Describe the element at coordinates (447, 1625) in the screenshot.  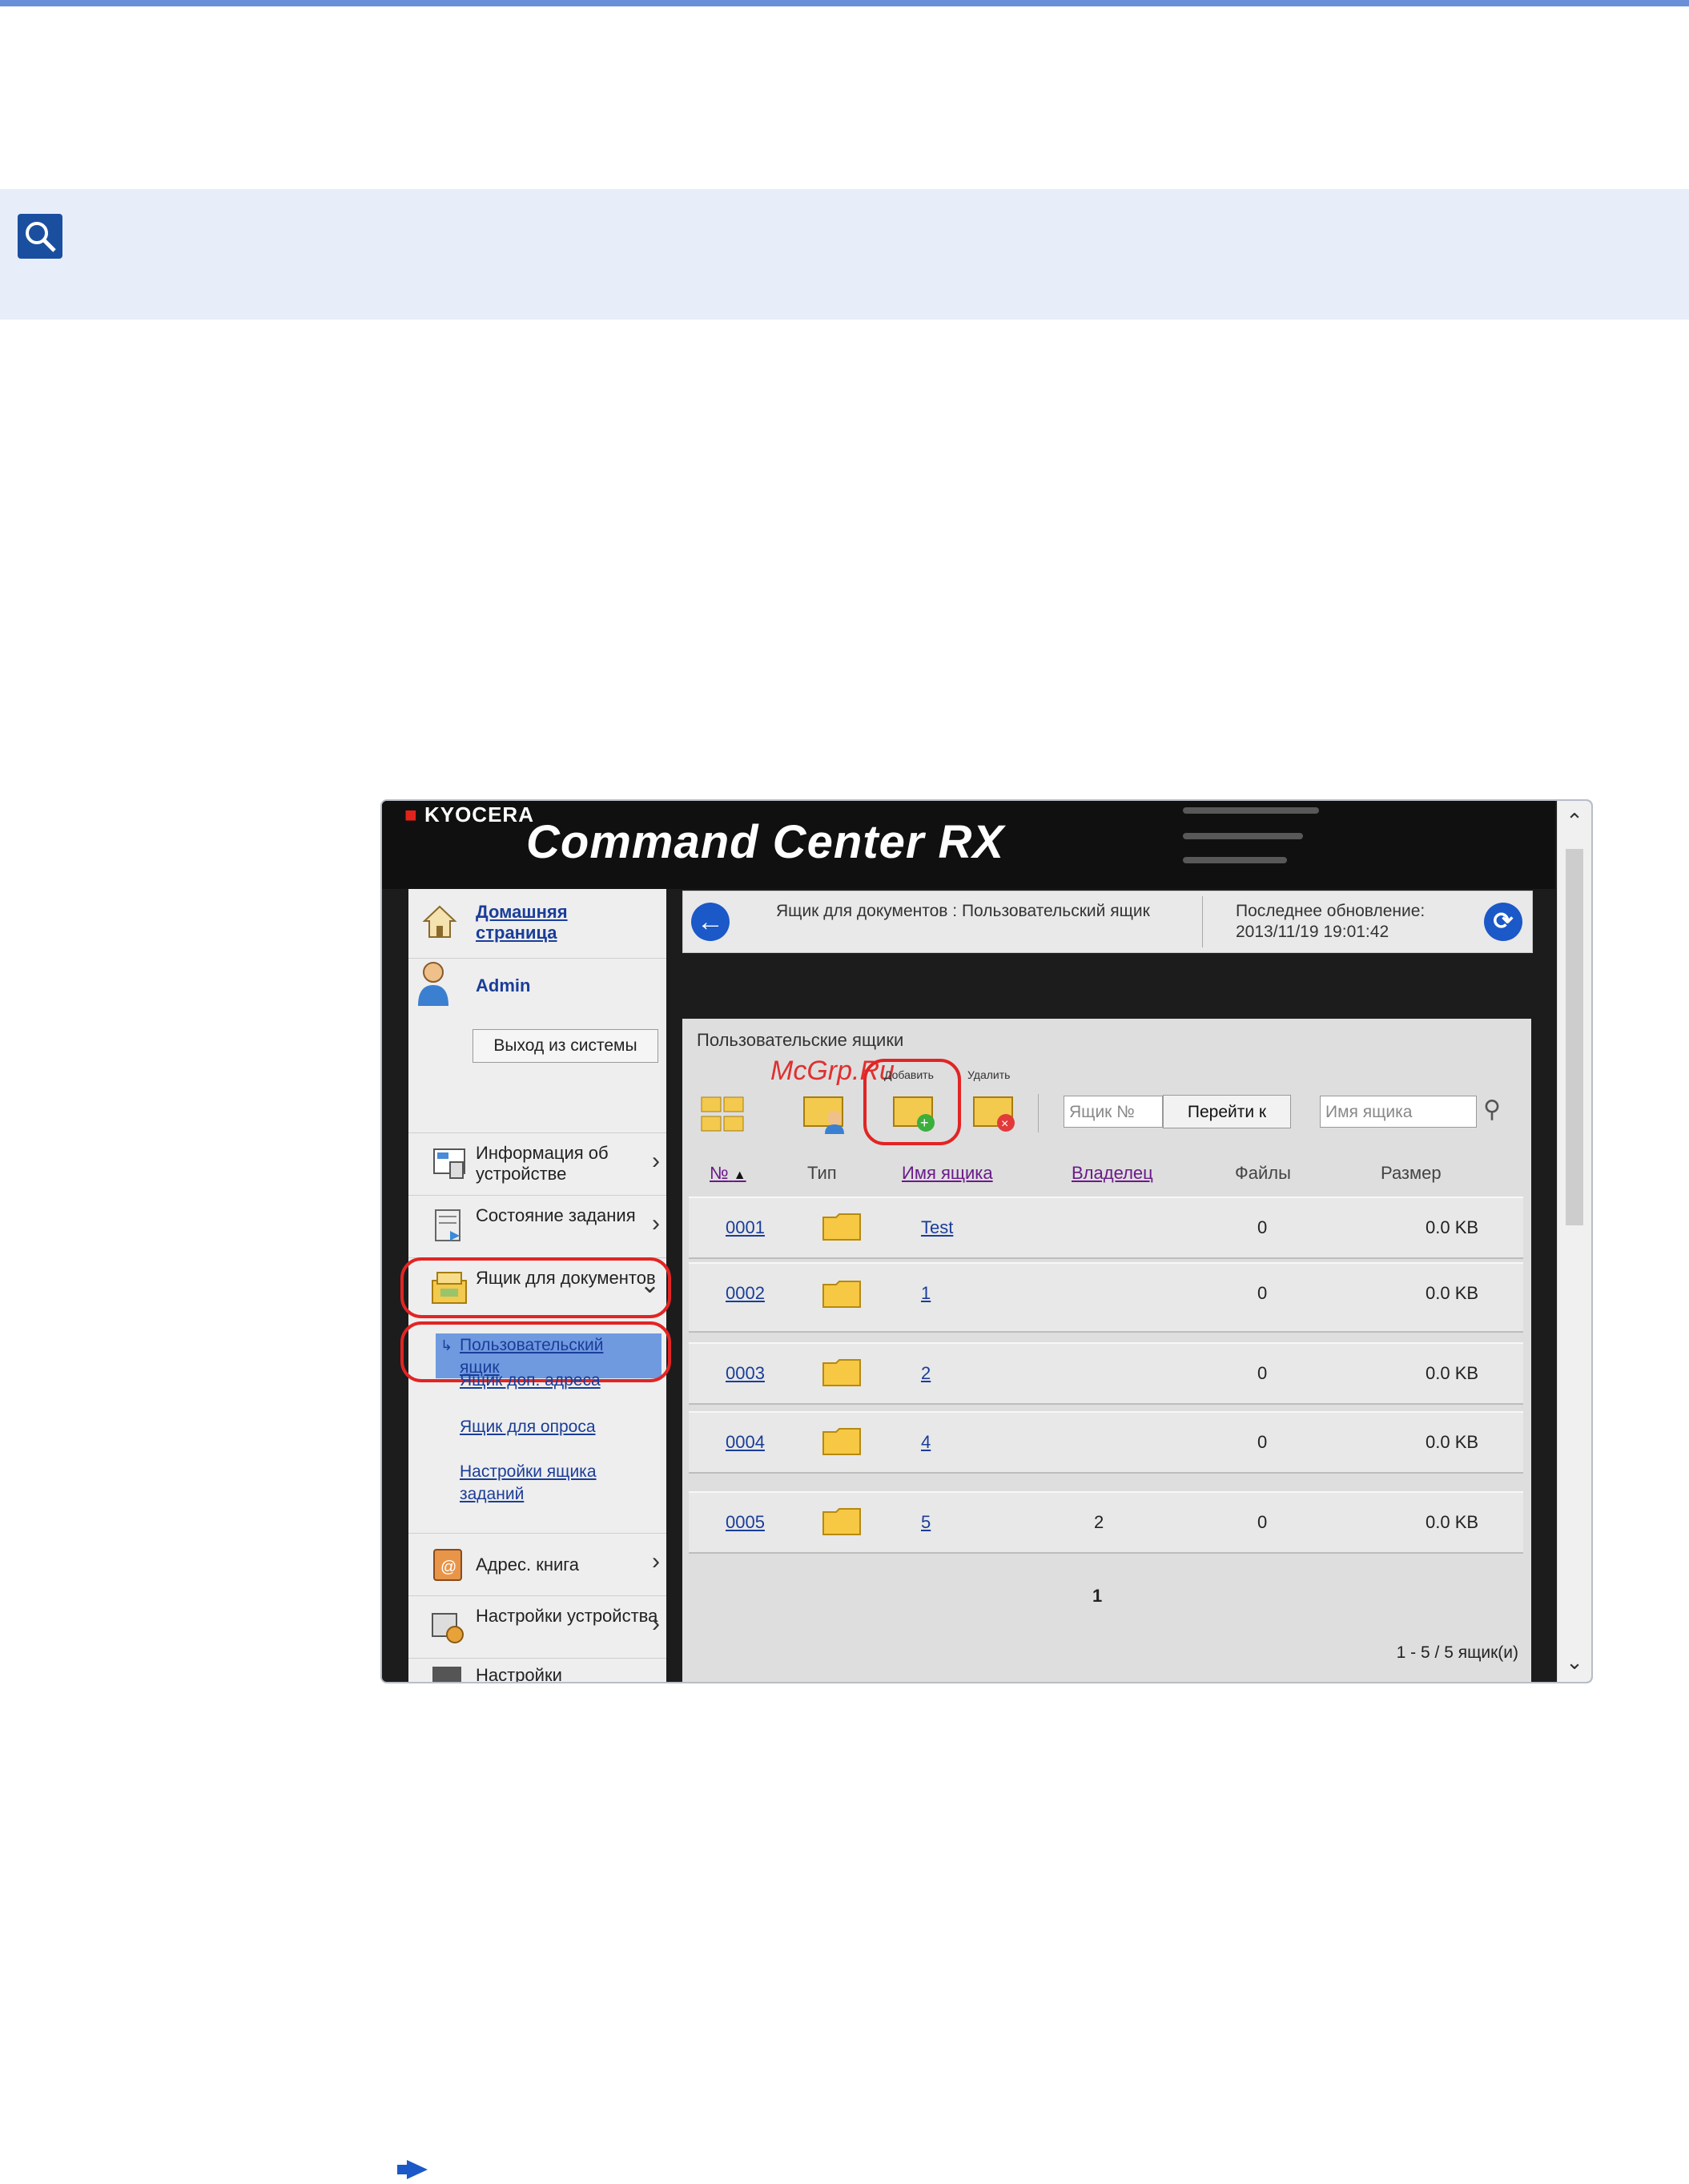
I see `device-settings-icon` at that location.